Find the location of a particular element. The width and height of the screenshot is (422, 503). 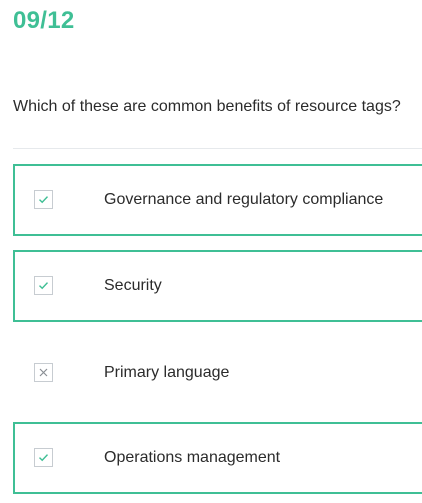

option-label: Primary language is located at coordinates (167, 372).